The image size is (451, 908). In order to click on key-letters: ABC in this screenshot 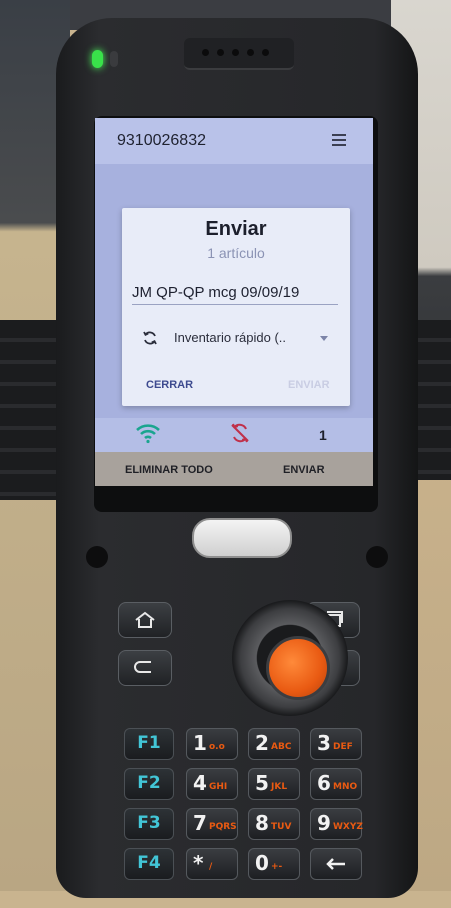, I will do `click(281, 747)`.